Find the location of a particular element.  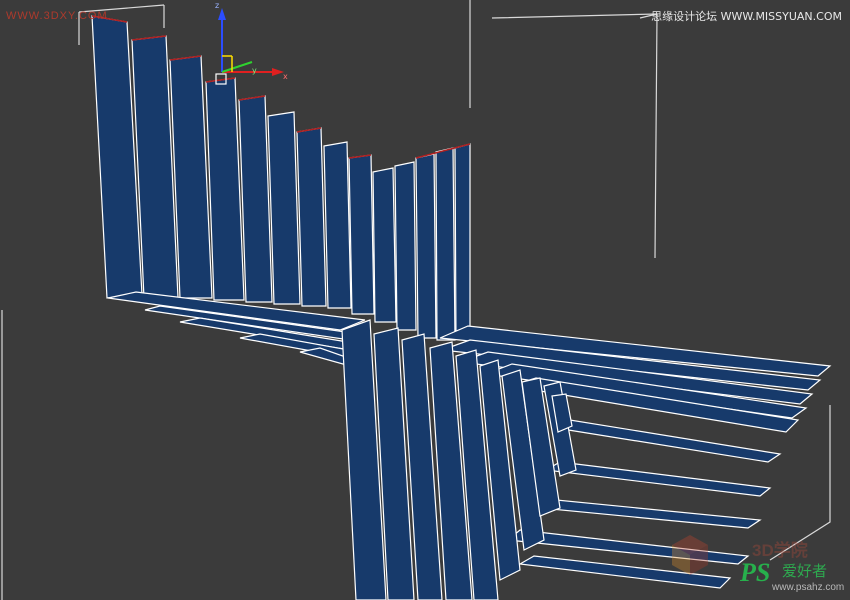

watermark-top-left: WWW.3DXY.COM is located at coordinates (57, 16).